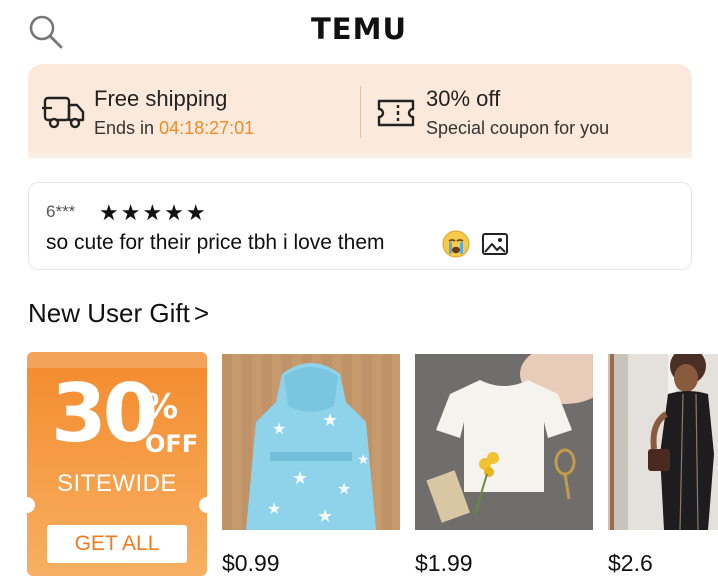  What do you see at coordinates (311, 442) in the screenshot?
I see `product-image-robe: ★ ★ ★ ★ ★ ★ ★` at bounding box center [311, 442].